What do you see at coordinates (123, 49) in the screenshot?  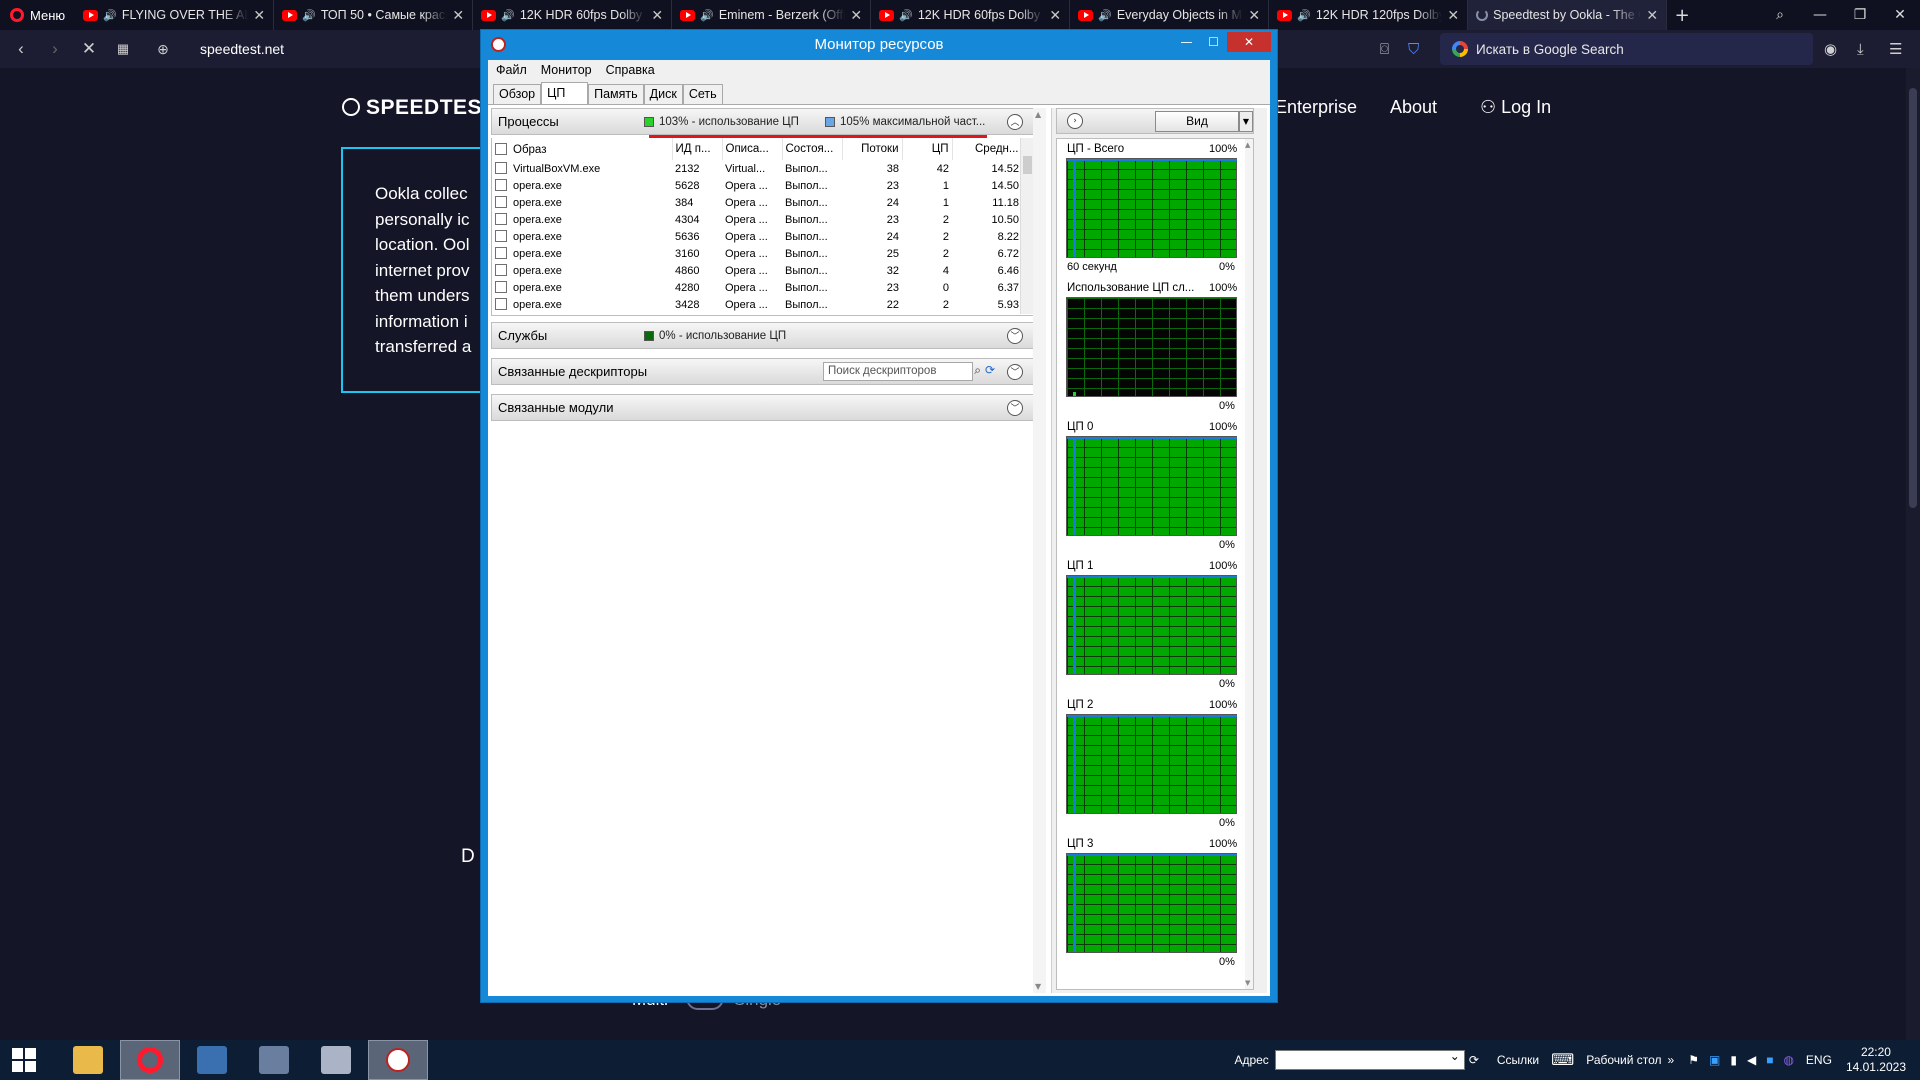 I see `tab-grid-icon: ▦` at bounding box center [123, 49].